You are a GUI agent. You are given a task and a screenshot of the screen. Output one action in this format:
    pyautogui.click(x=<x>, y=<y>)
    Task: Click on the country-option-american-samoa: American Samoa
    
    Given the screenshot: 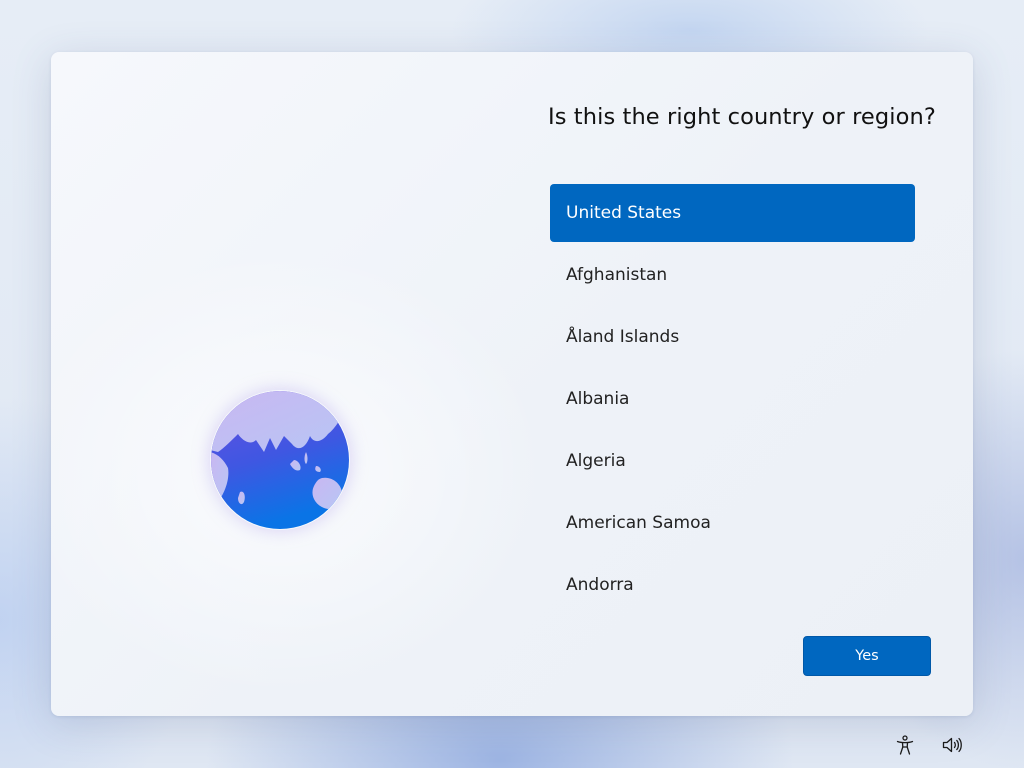 What is the action you would take?
    pyautogui.click(x=732, y=523)
    